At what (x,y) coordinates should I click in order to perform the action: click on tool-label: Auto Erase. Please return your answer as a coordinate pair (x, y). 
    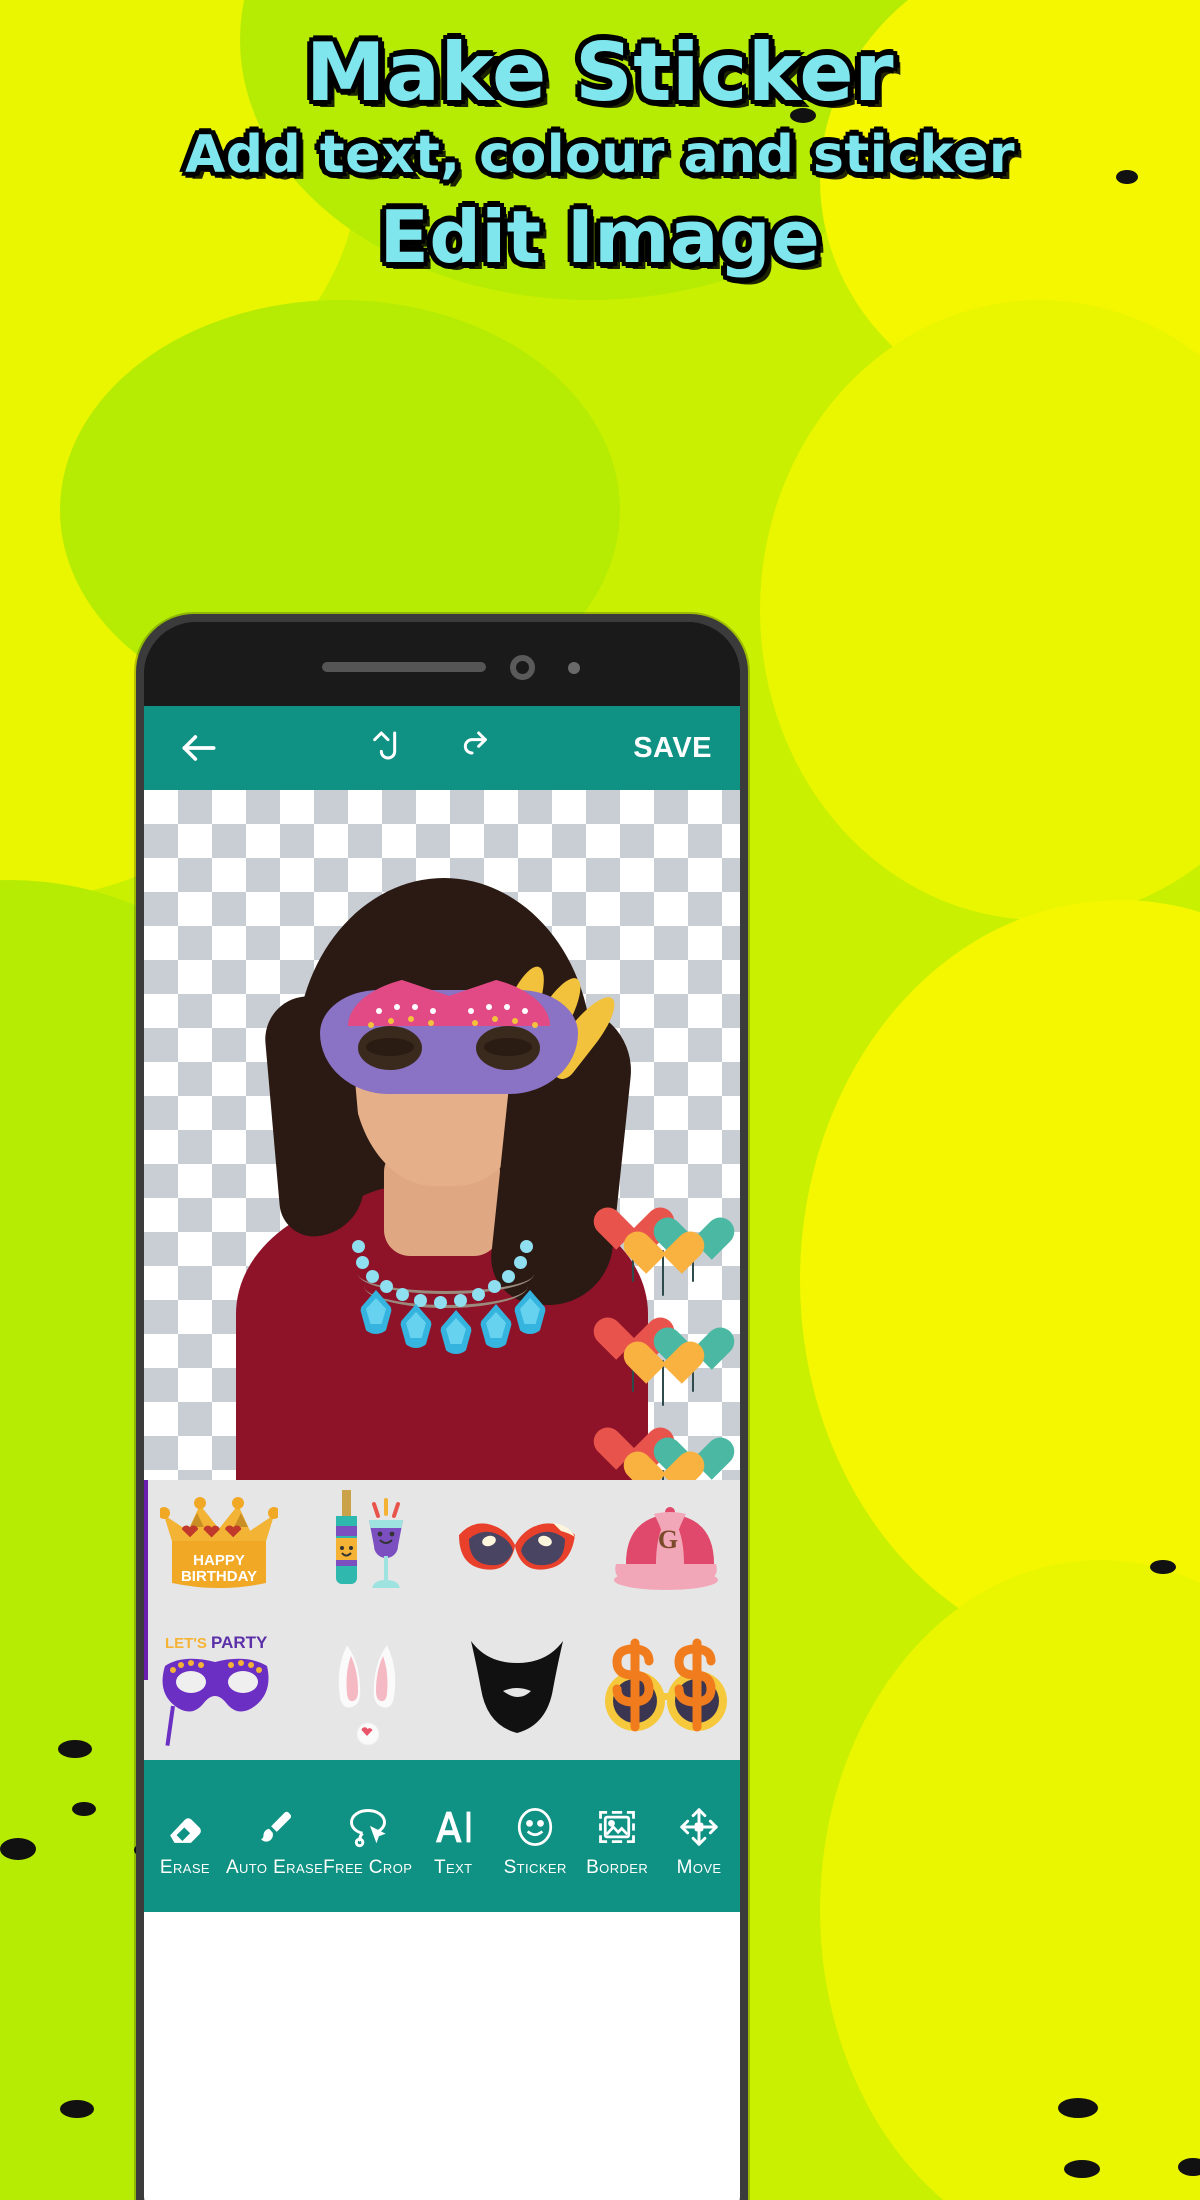
    Looking at the image, I should click on (274, 1867).